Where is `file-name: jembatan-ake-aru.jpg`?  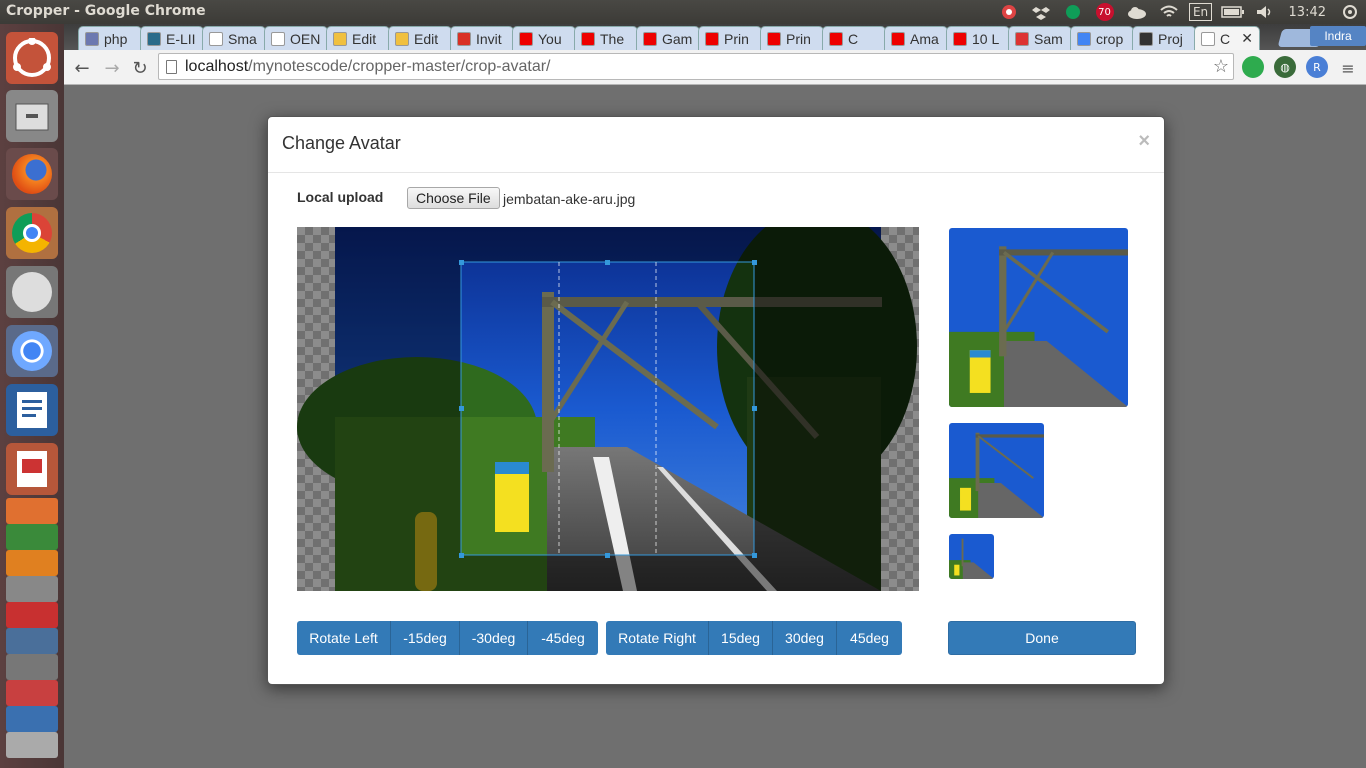
file-name: jembatan-ake-aru.jpg is located at coordinates (569, 199).